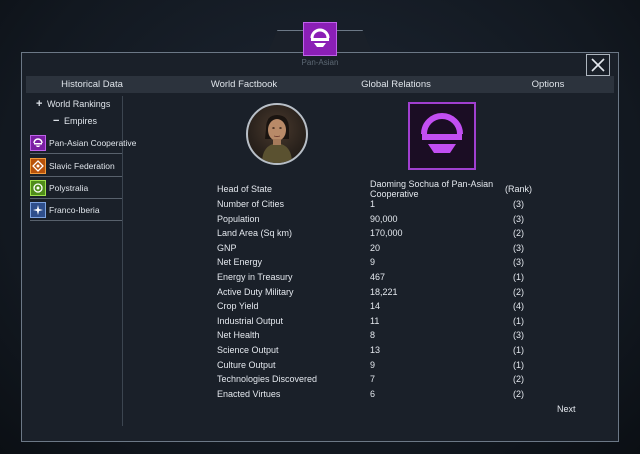  What do you see at coordinates (38, 165) in the screenshot?
I see `slavic-emblem-icon` at bounding box center [38, 165].